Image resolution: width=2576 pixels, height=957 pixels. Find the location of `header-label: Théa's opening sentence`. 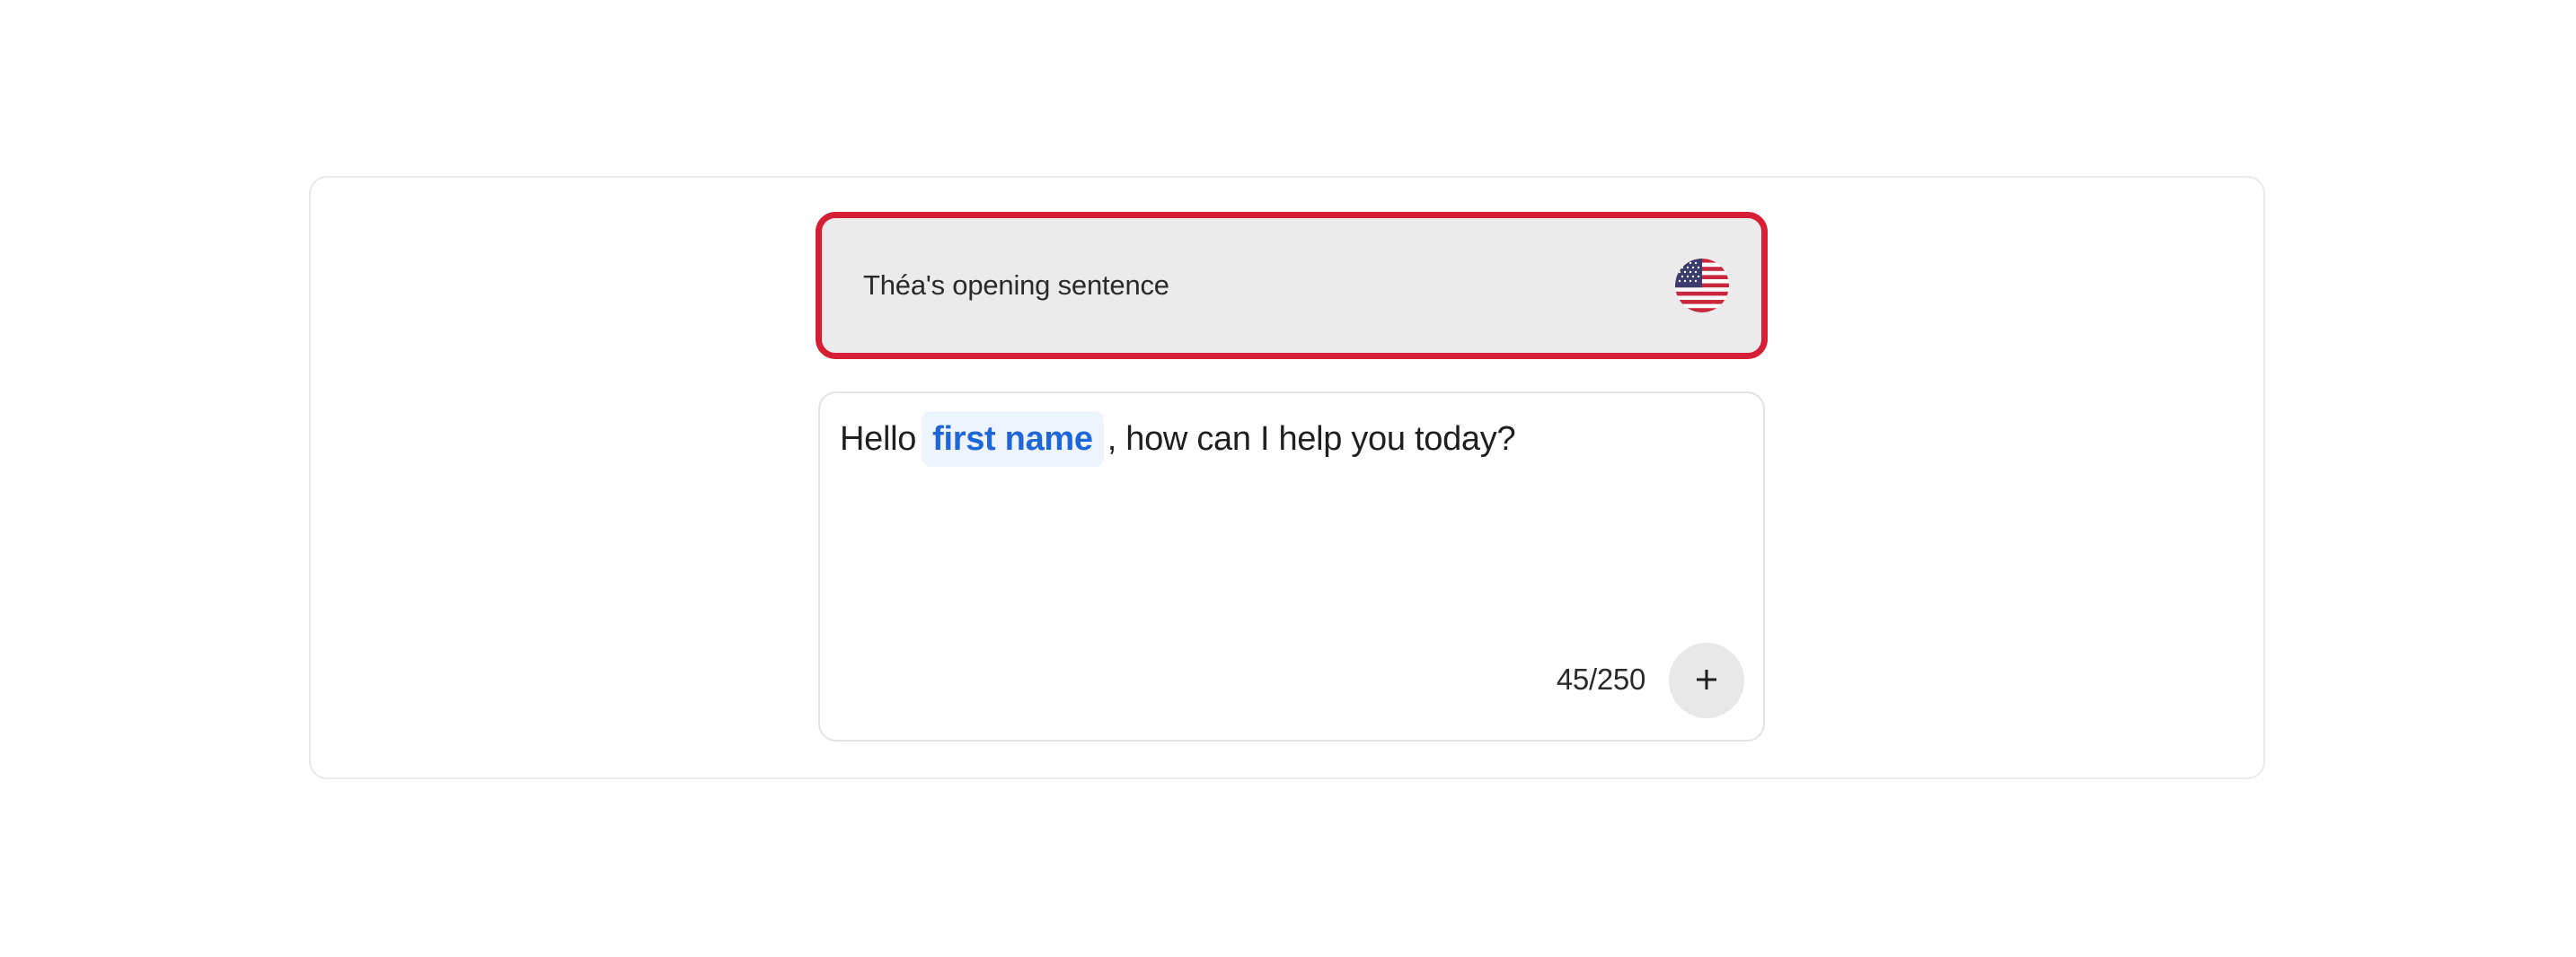

header-label: Théa's opening sentence is located at coordinates (1016, 285).